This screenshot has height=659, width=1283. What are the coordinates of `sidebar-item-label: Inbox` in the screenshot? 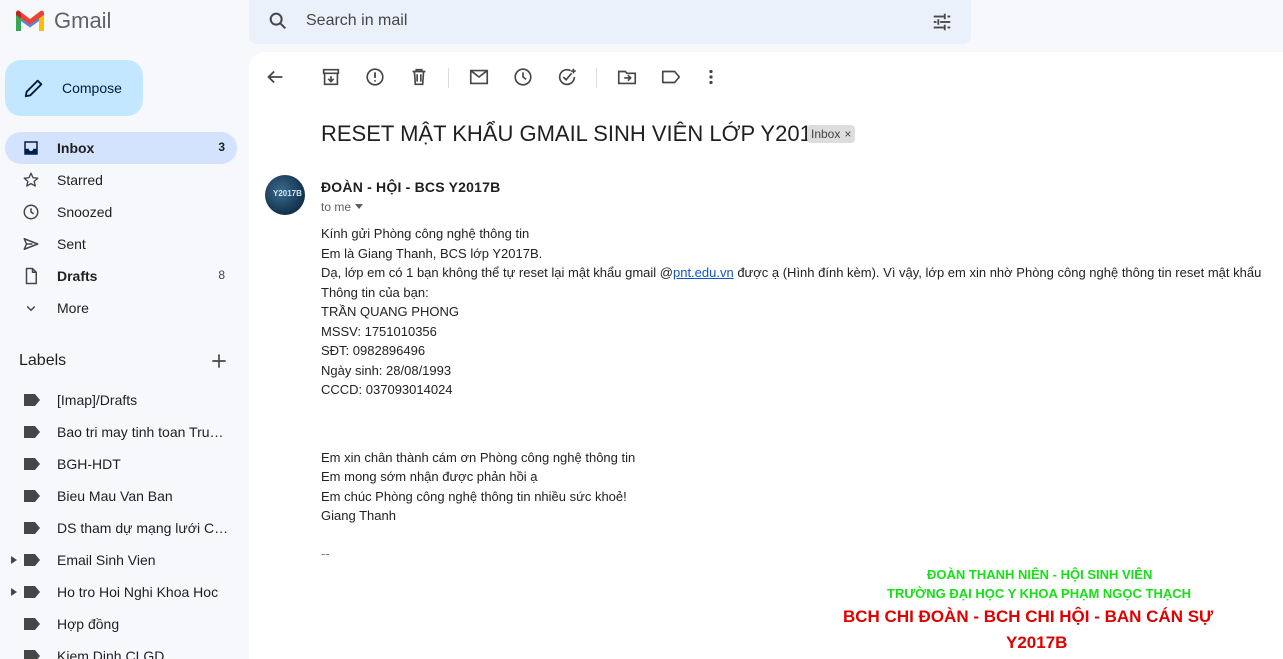 It's located at (76, 148).